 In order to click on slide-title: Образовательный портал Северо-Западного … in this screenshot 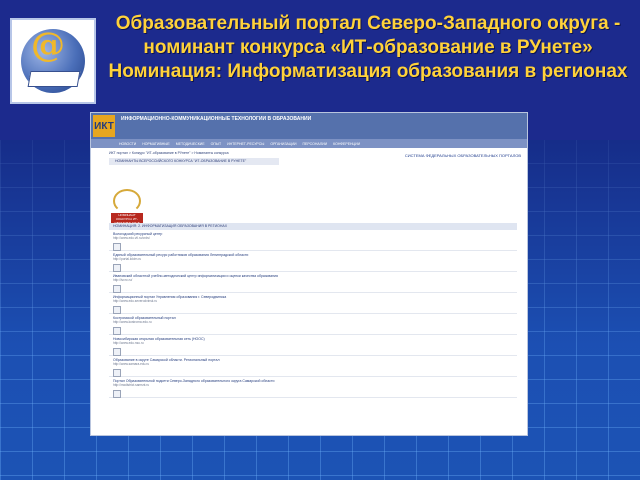, I will do `click(368, 47)`.